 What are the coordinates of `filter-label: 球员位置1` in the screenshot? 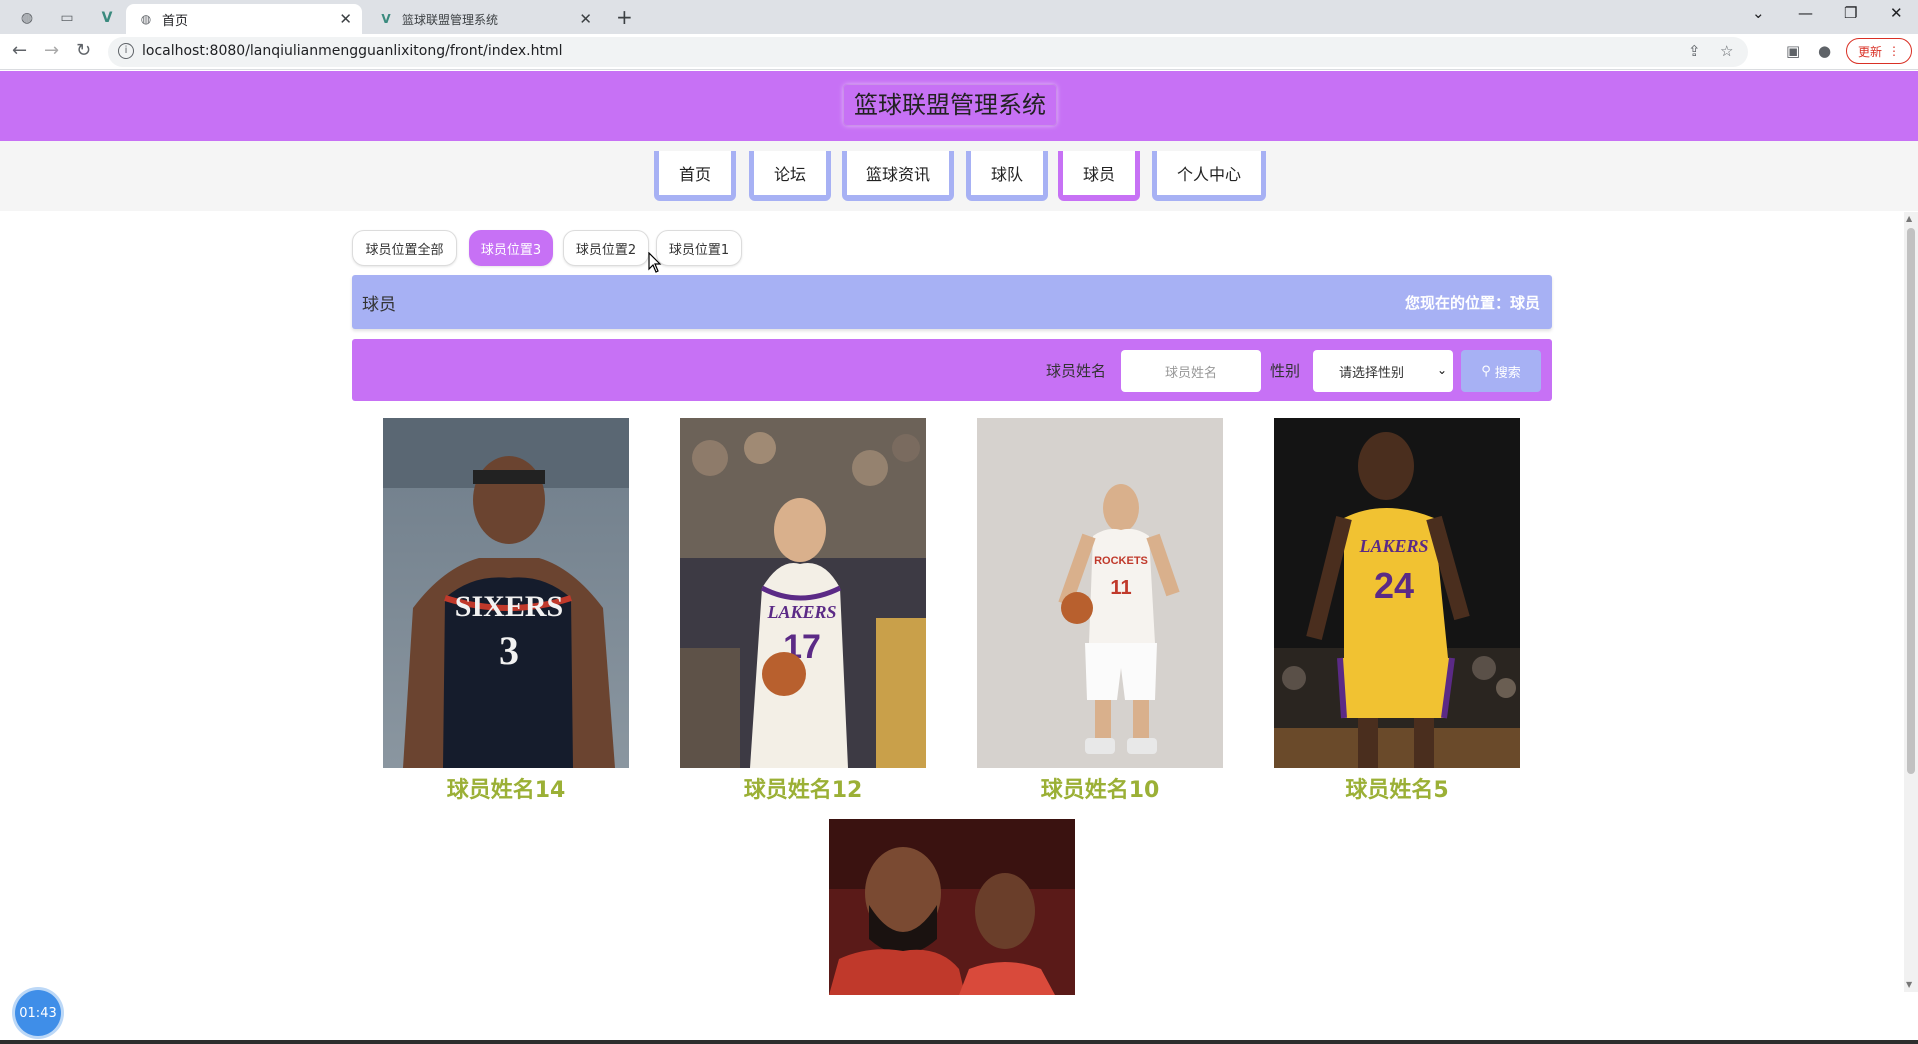 It's located at (699, 250).